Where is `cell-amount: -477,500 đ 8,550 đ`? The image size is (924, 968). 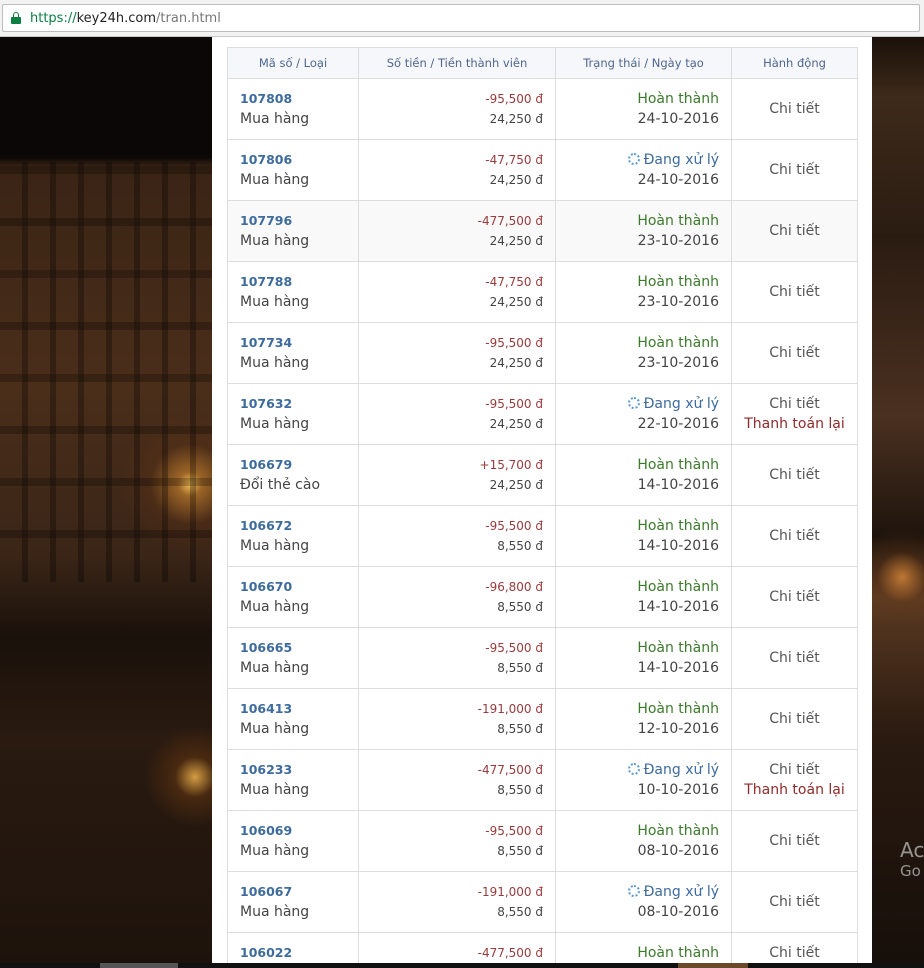
cell-amount: -477,500 đ 8,550 đ is located at coordinates (457, 780).